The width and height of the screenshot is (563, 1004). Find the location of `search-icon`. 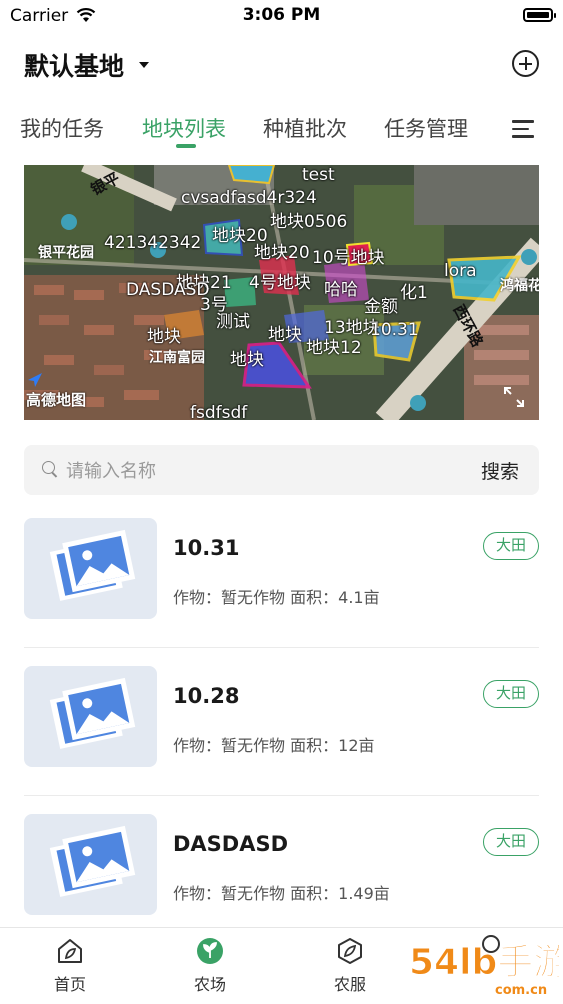

search-icon is located at coordinates (48, 467).